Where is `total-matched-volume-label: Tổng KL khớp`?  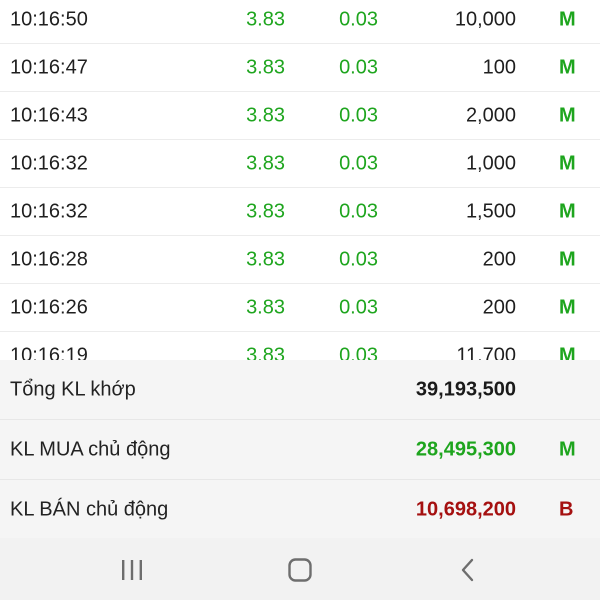 total-matched-volume-label: Tổng KL khớp is located at coordinates (73, 389).